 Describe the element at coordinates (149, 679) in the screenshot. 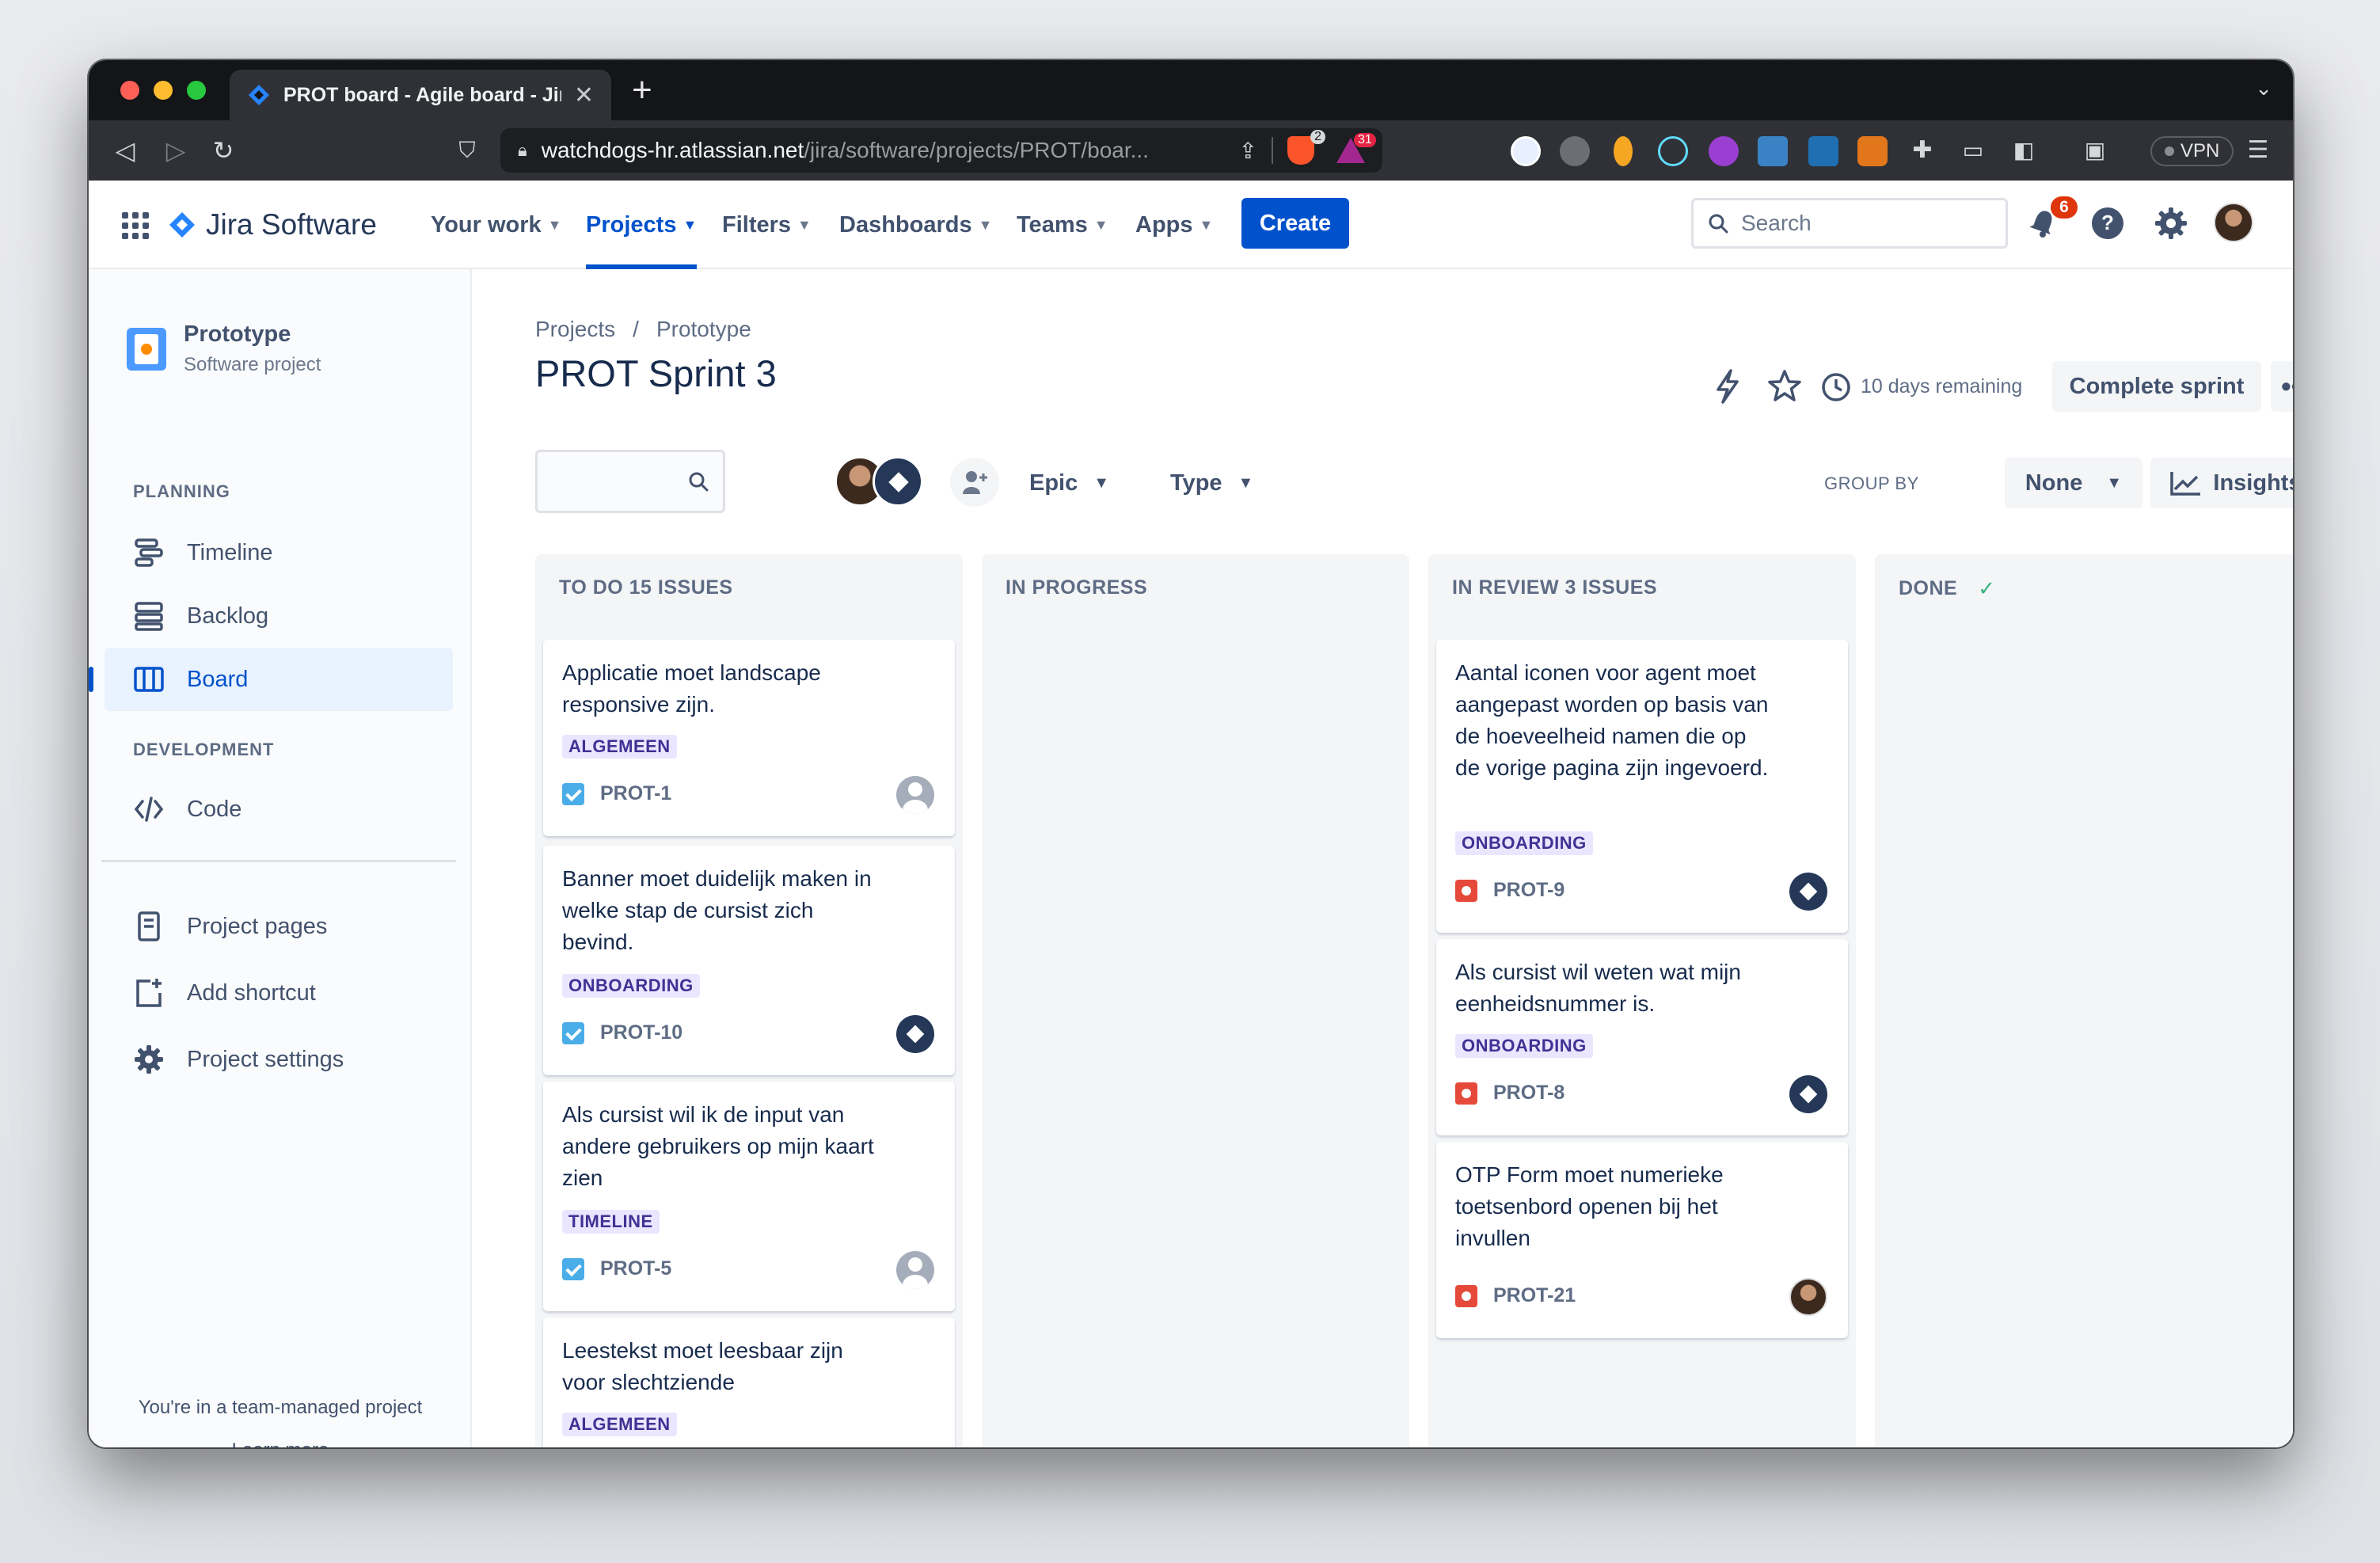

I see `board-icon` at that location.